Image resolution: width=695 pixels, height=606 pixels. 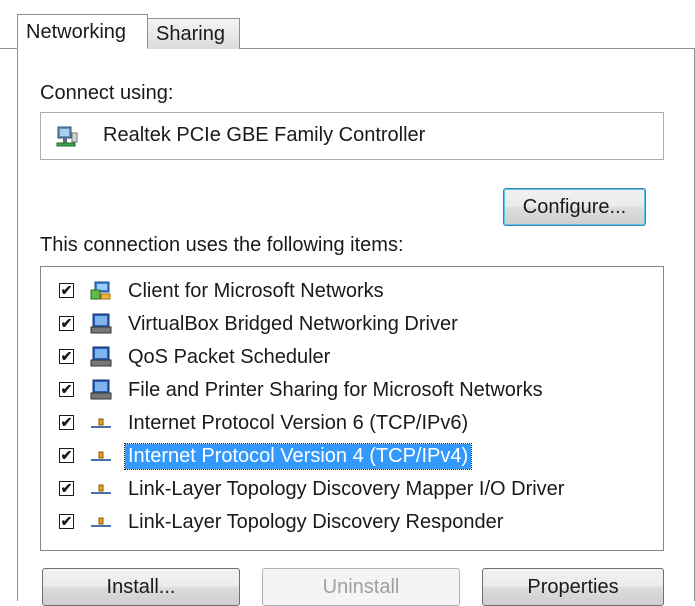 I want to click on uninstall-button: Uninstall, so click(x=361, y=587).